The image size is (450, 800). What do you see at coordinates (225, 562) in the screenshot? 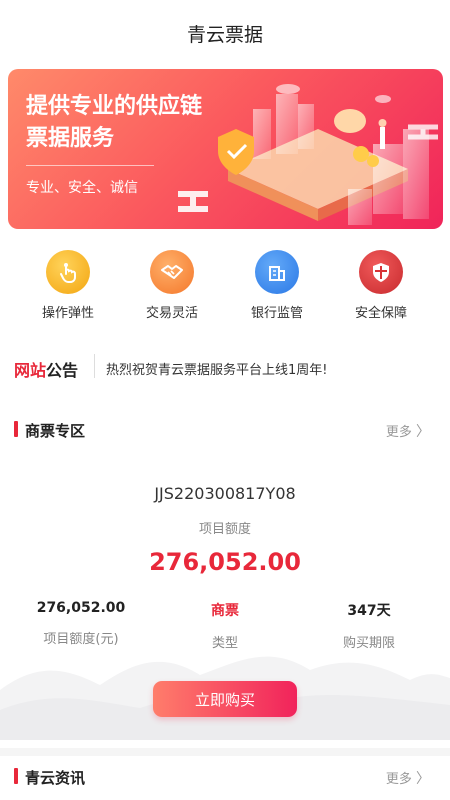
I see `quota-value: 276,052.00` at bounding box center [225, 562].